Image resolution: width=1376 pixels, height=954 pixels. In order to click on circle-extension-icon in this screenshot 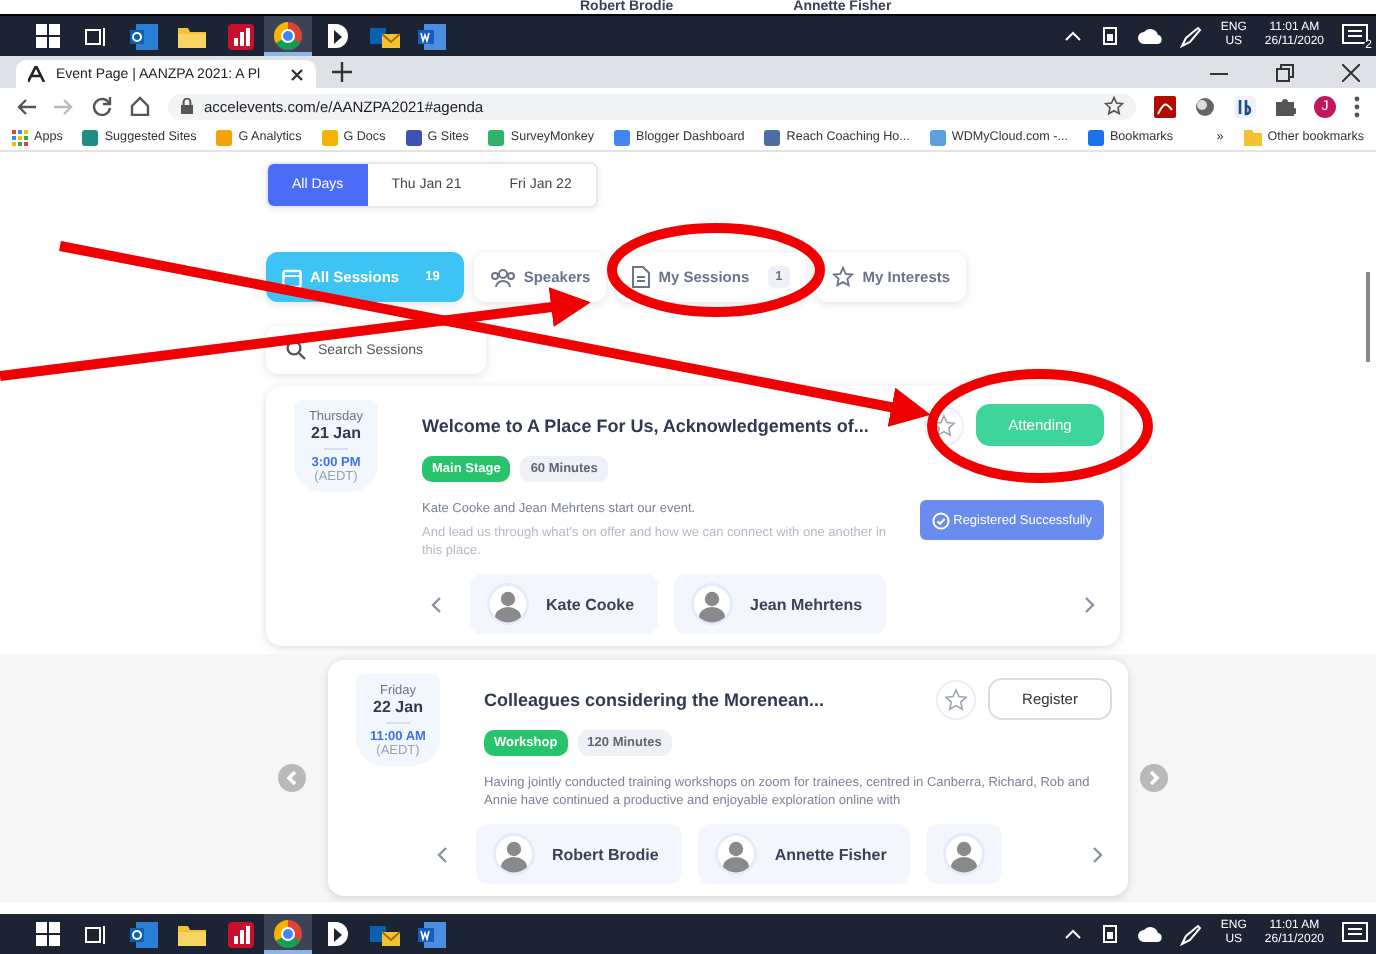, I will do `click(1205, 106)`.